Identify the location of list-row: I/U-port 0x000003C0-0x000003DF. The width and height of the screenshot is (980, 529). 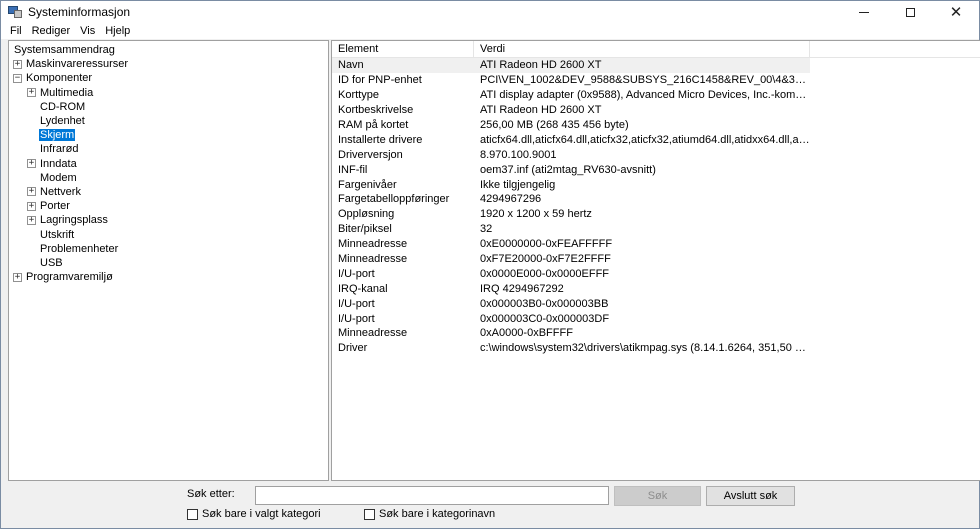
(656, 318).